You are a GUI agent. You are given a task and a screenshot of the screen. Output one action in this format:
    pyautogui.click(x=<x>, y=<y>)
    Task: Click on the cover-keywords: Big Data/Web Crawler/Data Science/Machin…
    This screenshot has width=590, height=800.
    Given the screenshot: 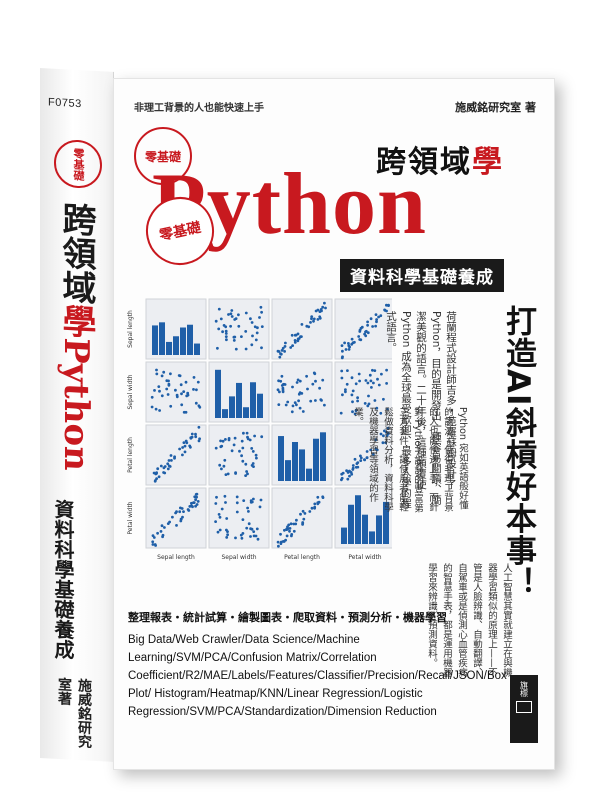 What is the action you would take?
    pyautogui.click(x=317, y=676)
    